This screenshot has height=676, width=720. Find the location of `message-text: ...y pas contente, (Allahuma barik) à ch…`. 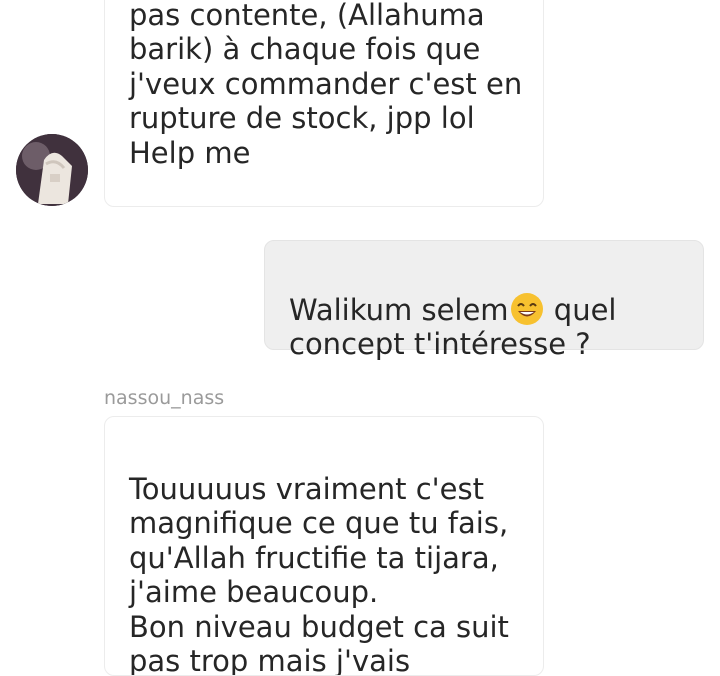

message-text: ...y pas contente, (Allahuma barik) à ch… is located at coordinates (325, 85).